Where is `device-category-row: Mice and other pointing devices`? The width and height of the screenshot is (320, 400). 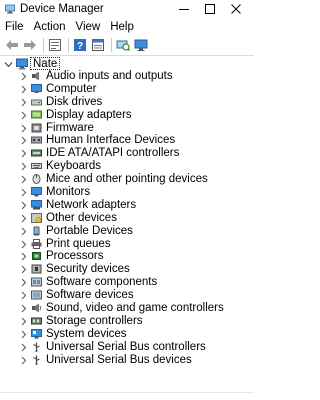
device-category-row: Mice and other pointing devices is located at coordinates (127, 179).